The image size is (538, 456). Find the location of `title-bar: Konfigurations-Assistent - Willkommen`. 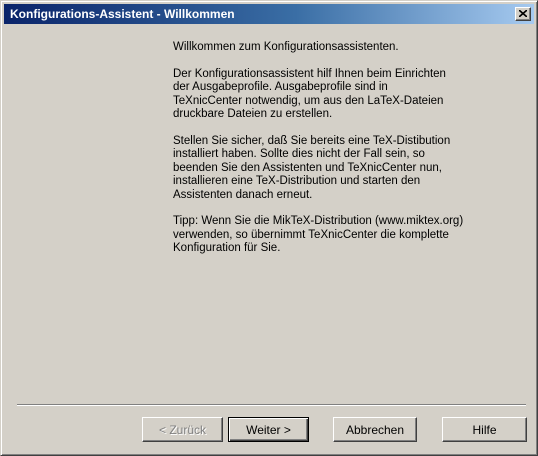

title-bar: Konfigurations-Assistent - Willkommen is located at coordinates (269, 14).